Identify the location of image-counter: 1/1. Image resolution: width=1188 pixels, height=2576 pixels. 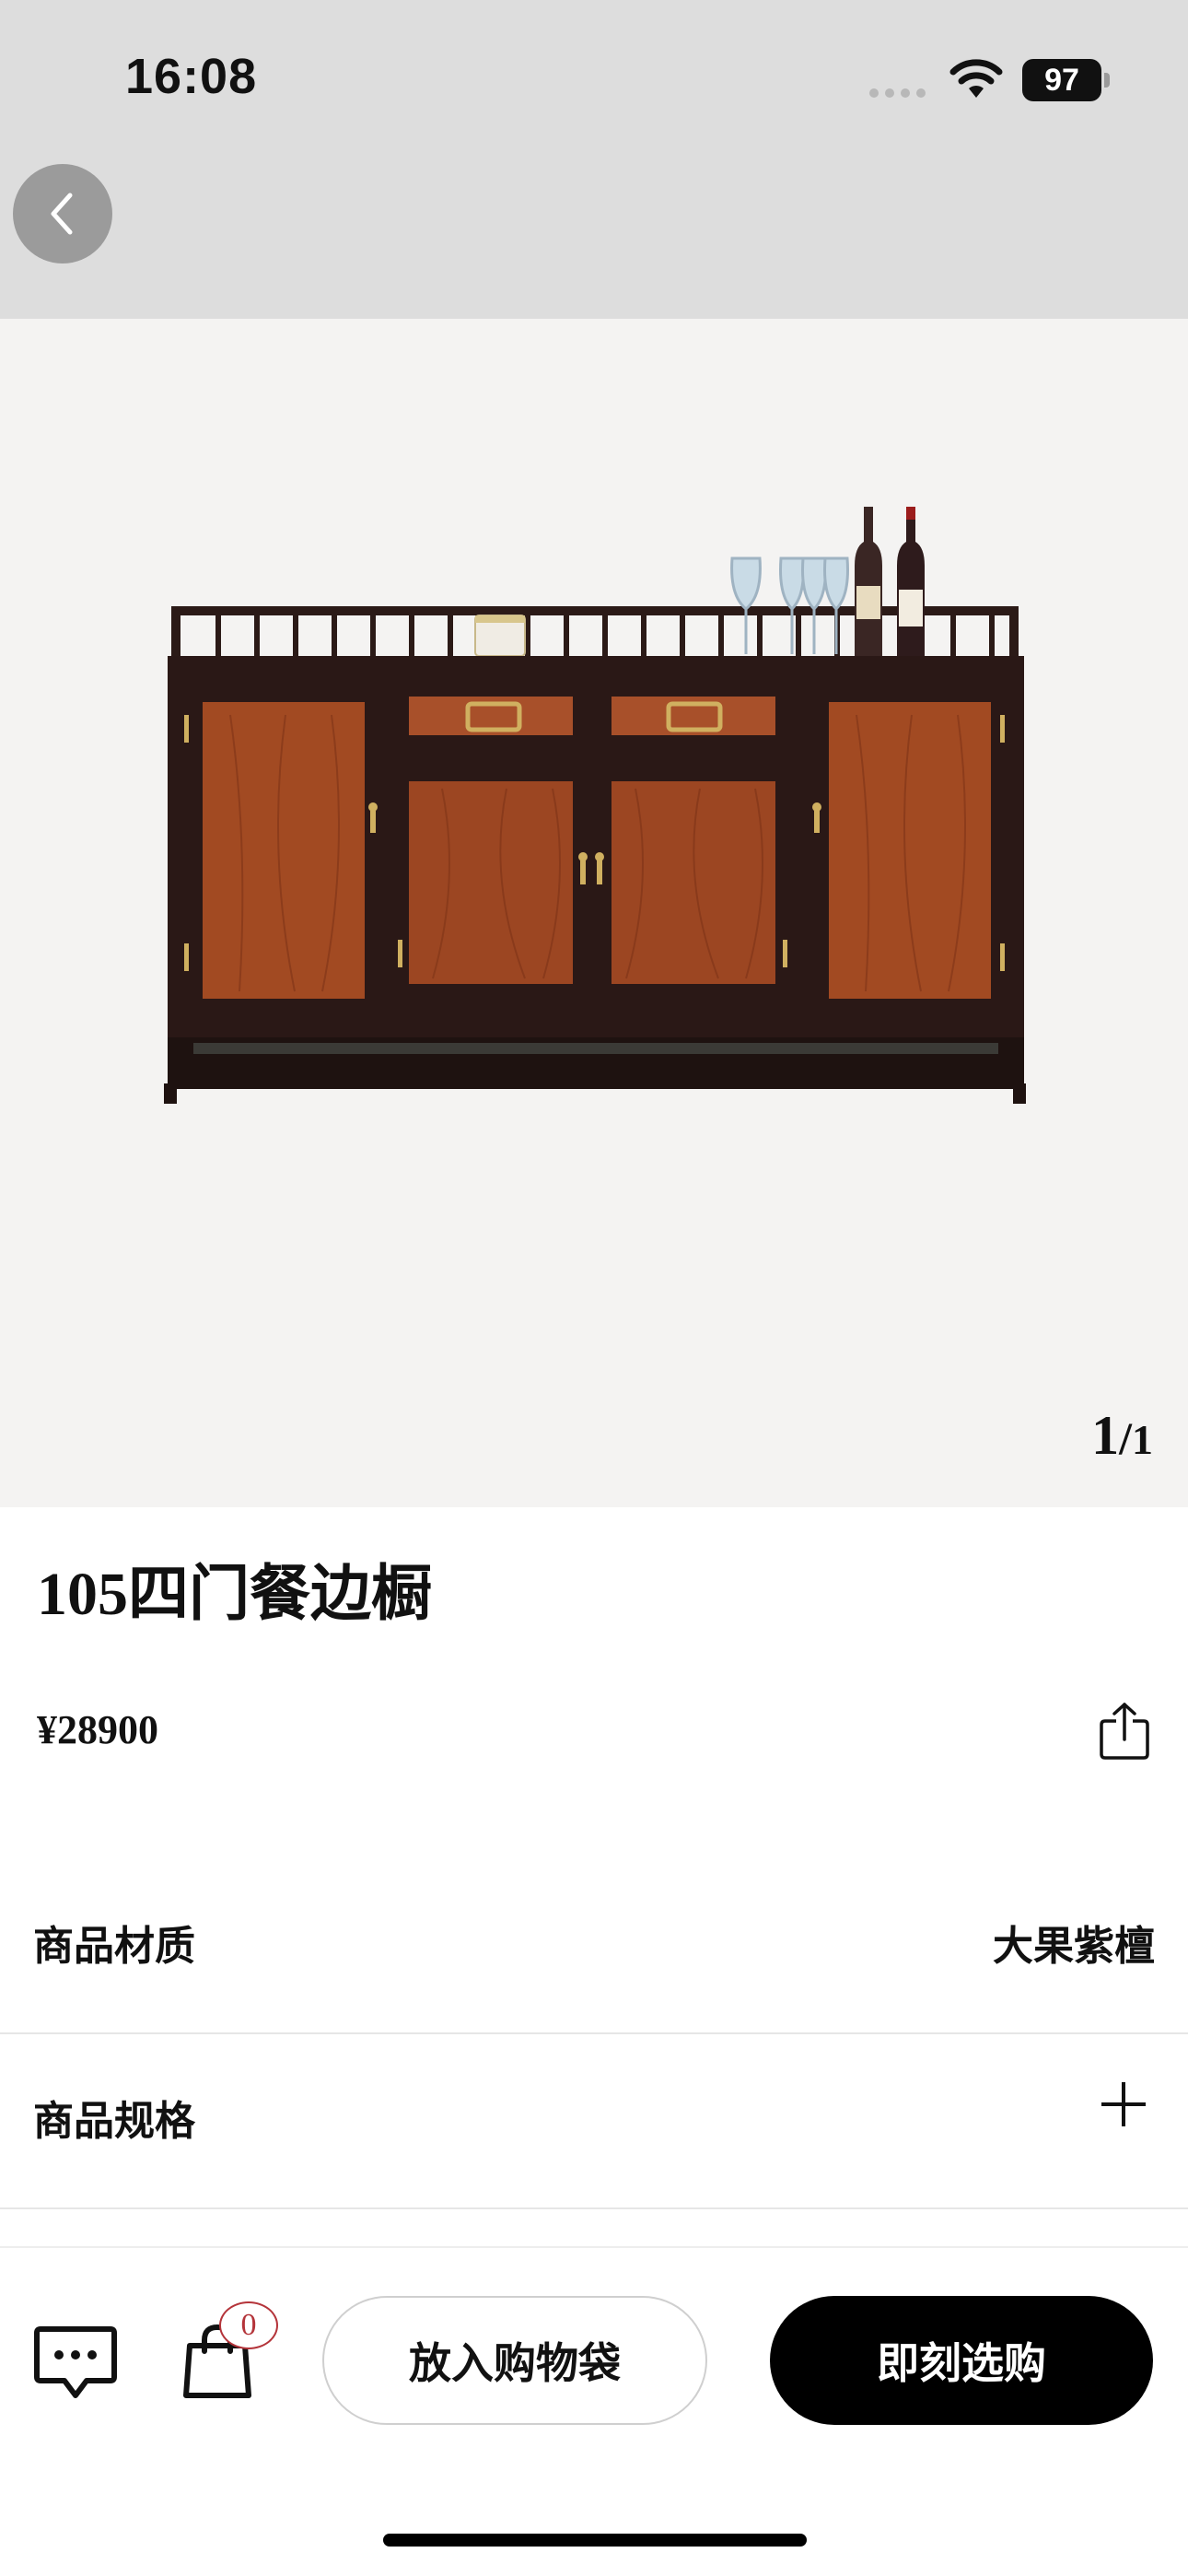
(1122, 1436).